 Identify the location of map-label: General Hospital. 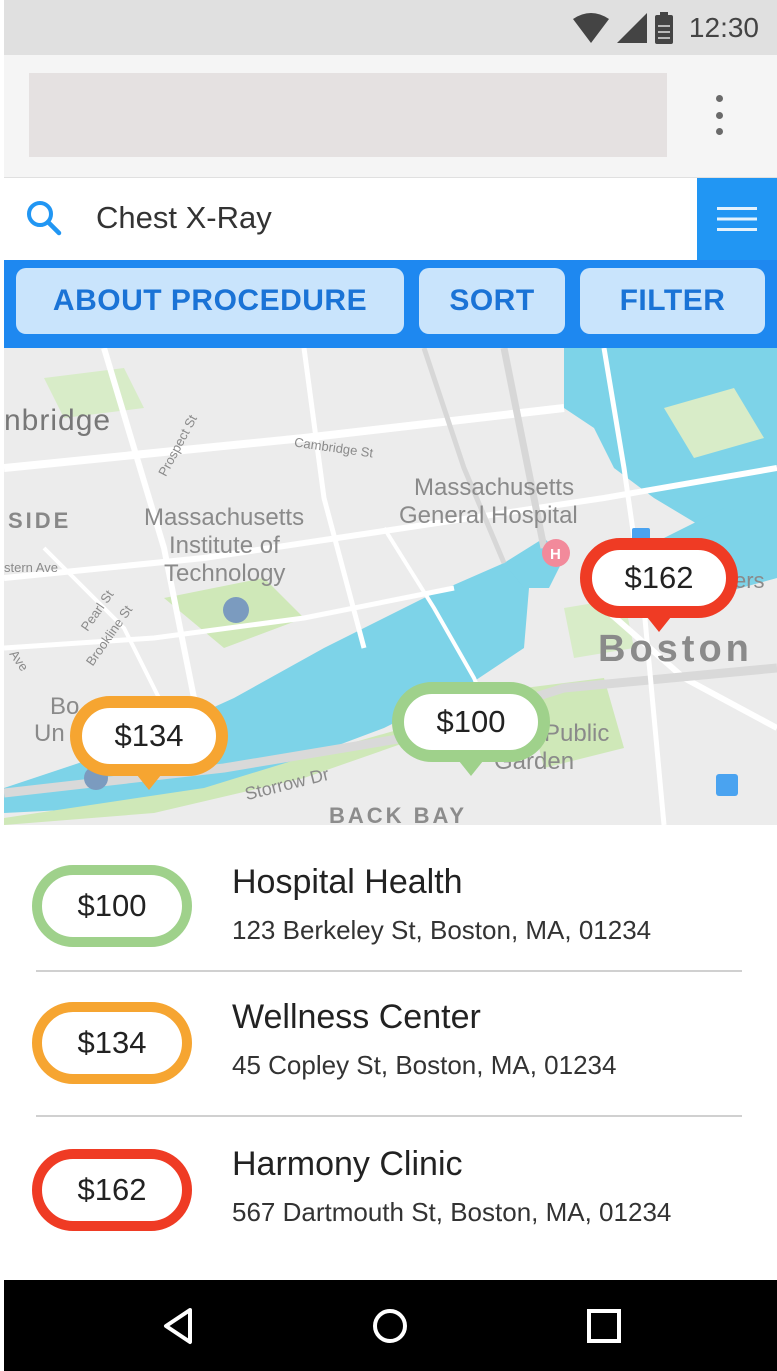
(488, 515).